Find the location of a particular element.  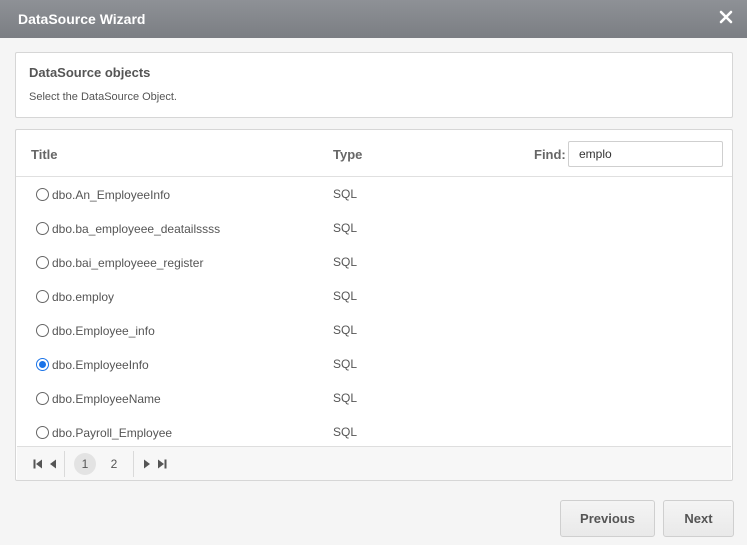

table-row: dbo.Employee_info SQL is located at coordinates (374, 330).